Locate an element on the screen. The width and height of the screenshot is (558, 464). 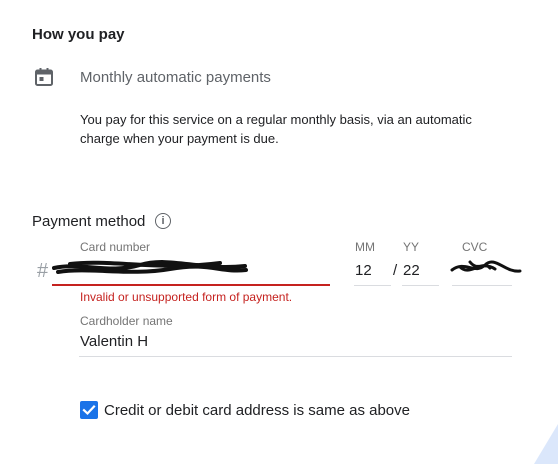
payment-type-text: Monthly automatic payments is located at coordinates (175, 77).